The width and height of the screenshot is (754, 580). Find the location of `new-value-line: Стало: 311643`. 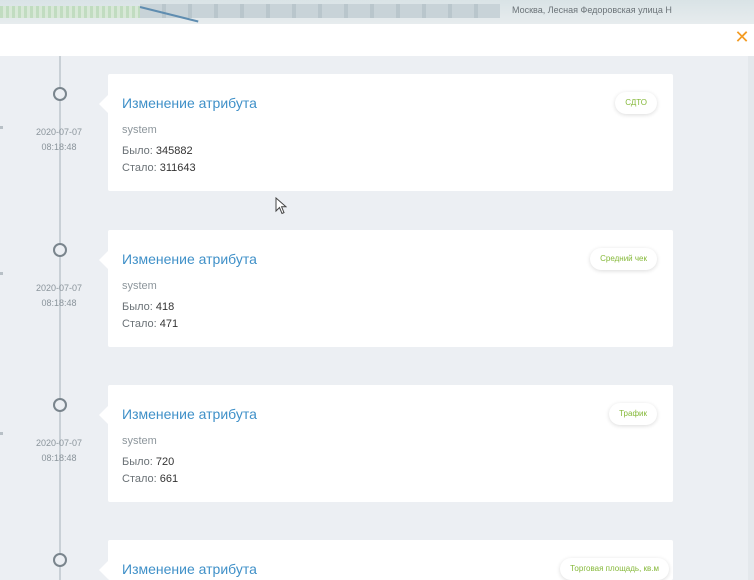

new-value-line: Стало: 311643 is located at coordinates (159, 168).